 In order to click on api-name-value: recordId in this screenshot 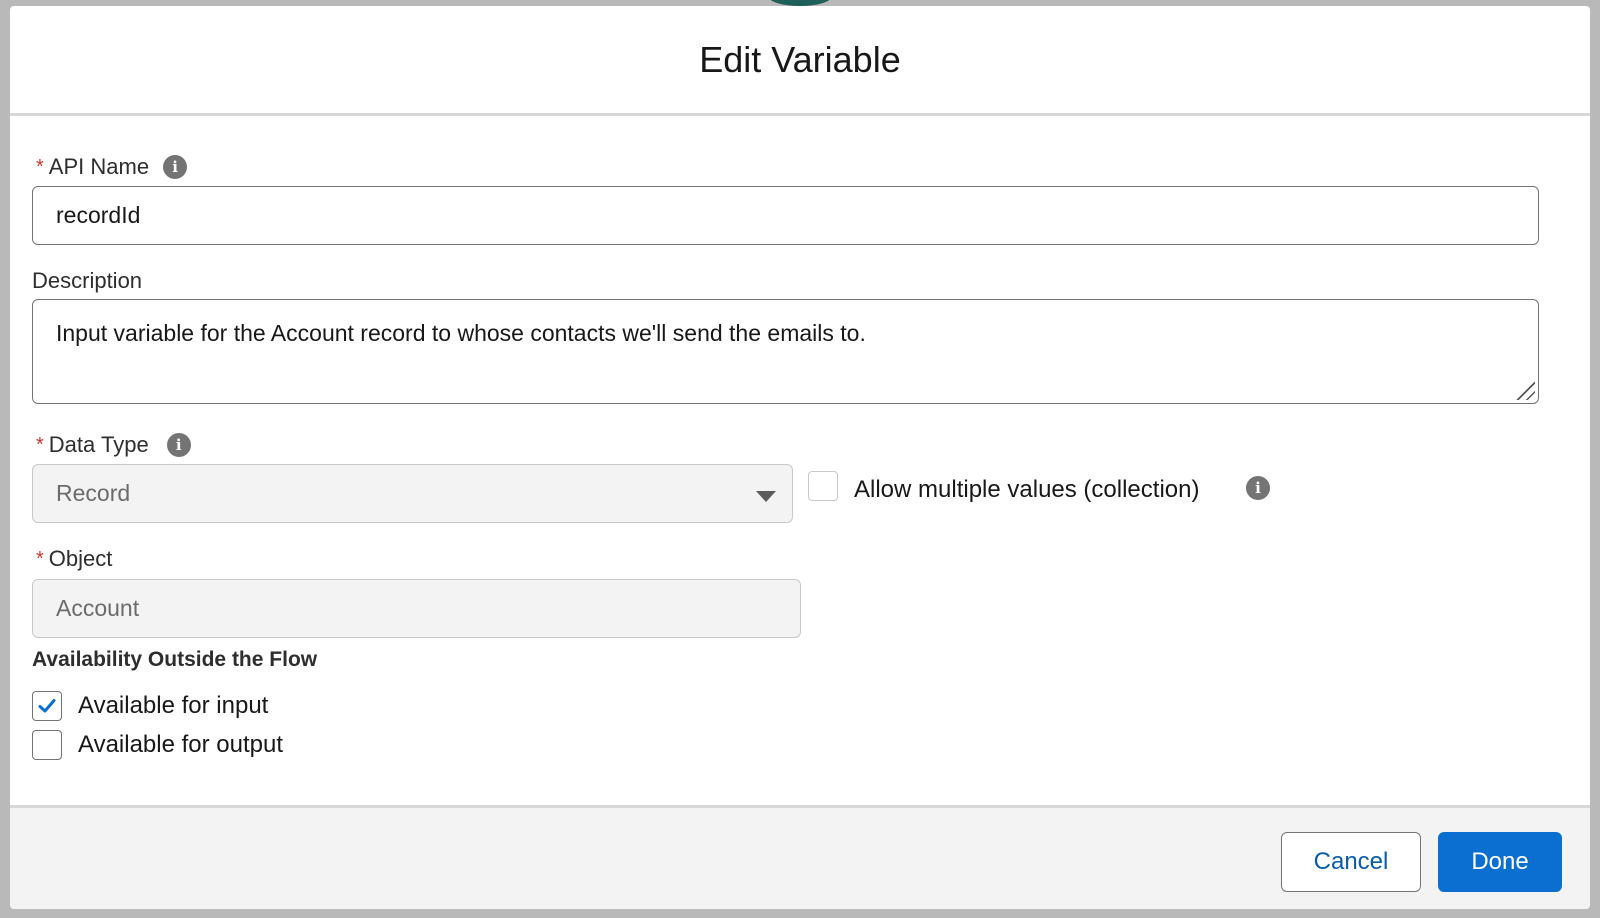, I will do `click(98, 215)`.